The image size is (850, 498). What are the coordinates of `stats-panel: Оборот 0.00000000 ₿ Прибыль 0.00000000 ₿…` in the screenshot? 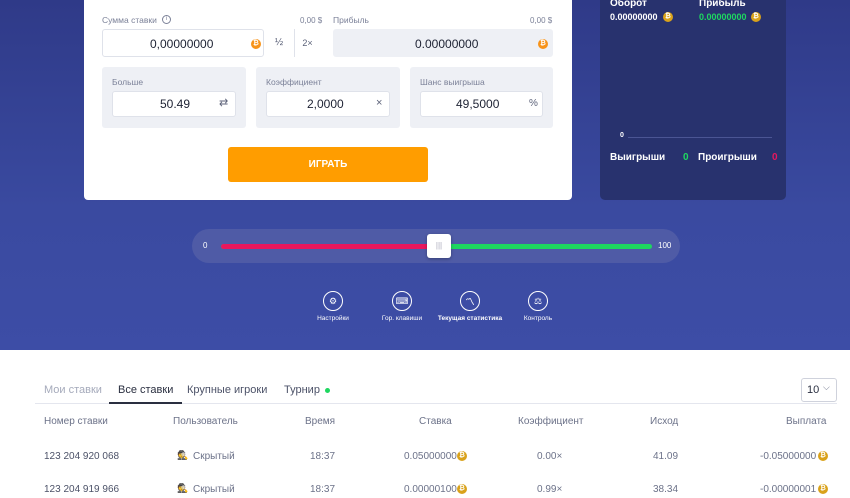 It's located at (693, 100).